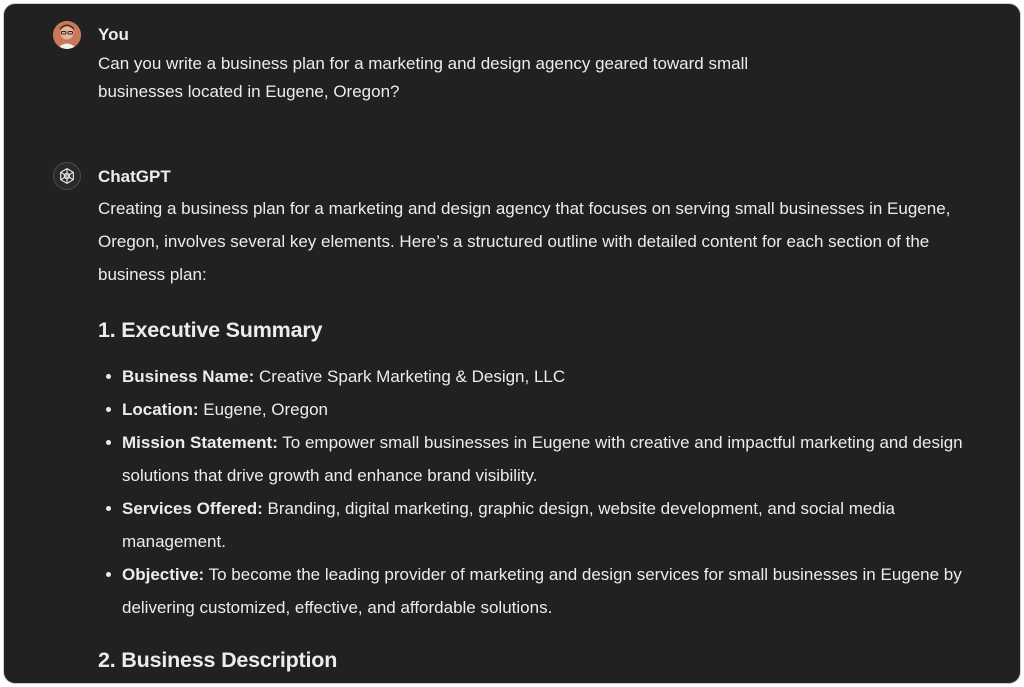 The image size is (1024, 687). I want to click on assistant-author-name: ChatGPT, so click(134, 176).